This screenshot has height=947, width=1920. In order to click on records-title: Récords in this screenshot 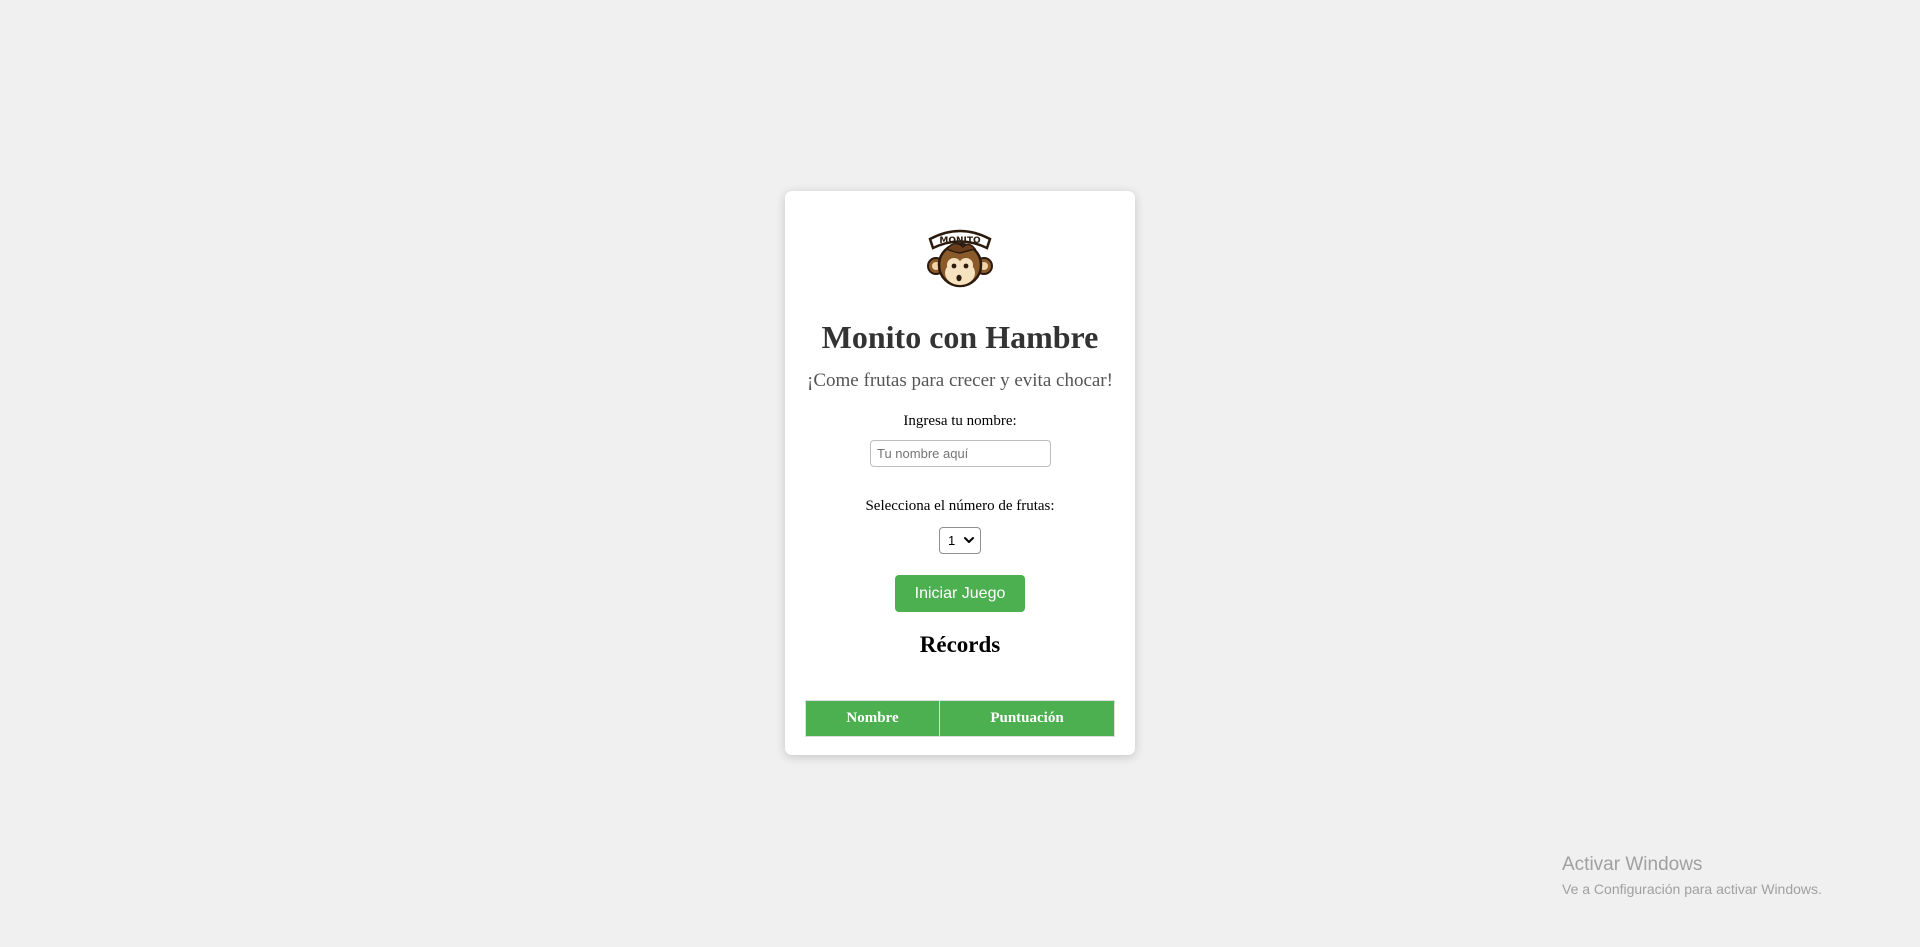, I will do `click(960, 644)`.